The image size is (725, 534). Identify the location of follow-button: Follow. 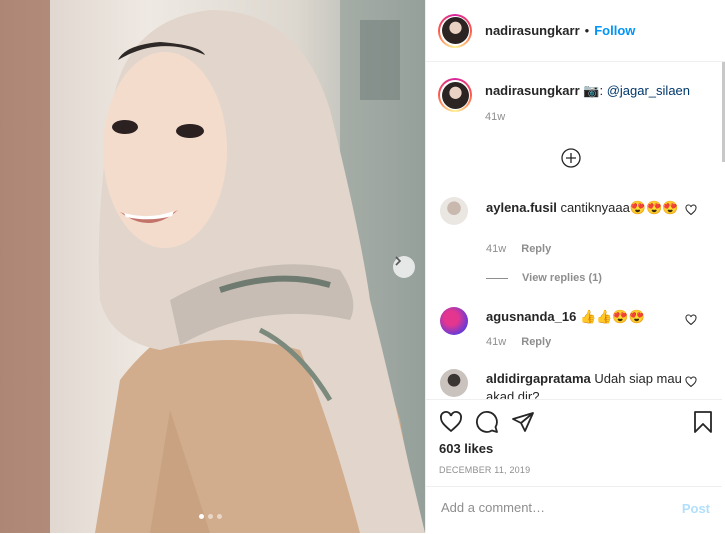
(614, 30).